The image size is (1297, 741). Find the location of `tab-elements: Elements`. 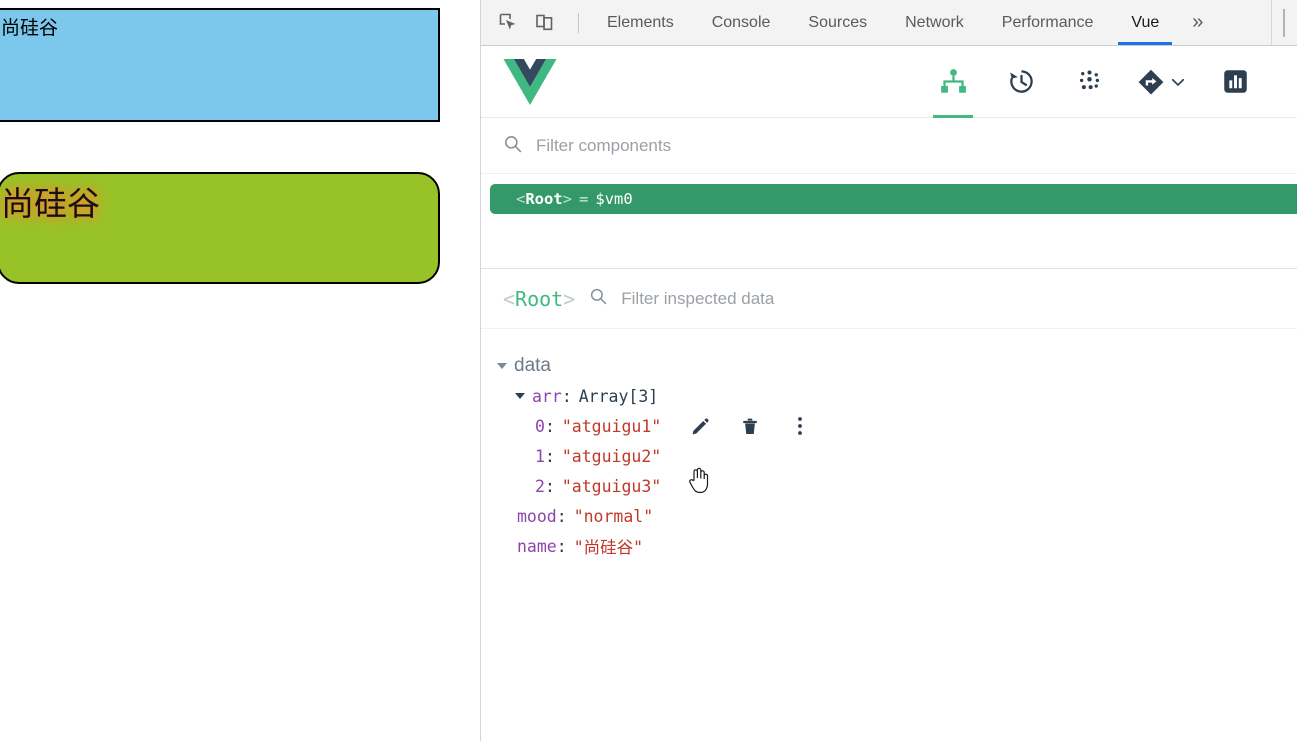

tab-elements: Elements is located at coordinates (640, 22).